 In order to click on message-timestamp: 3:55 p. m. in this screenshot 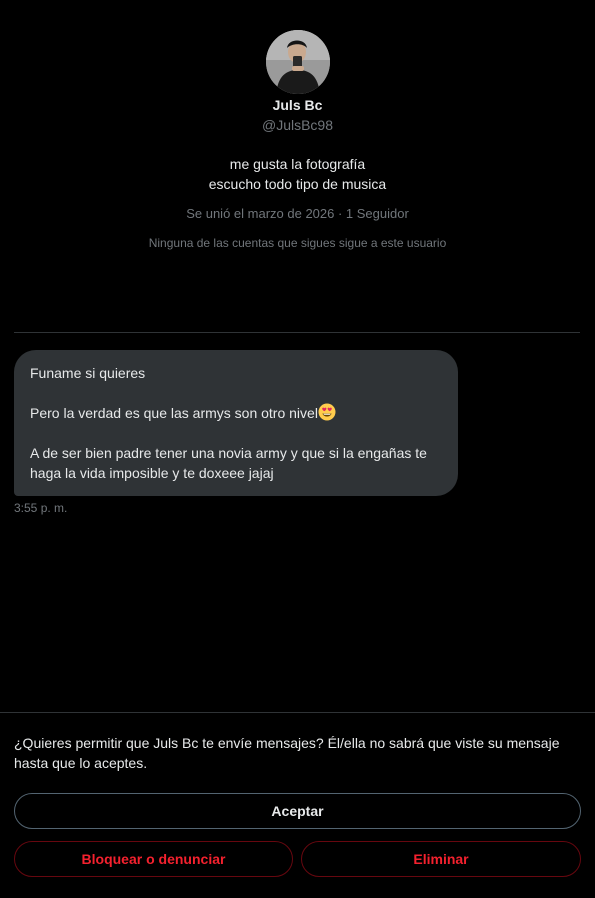, I will do `click(41, 508)`.